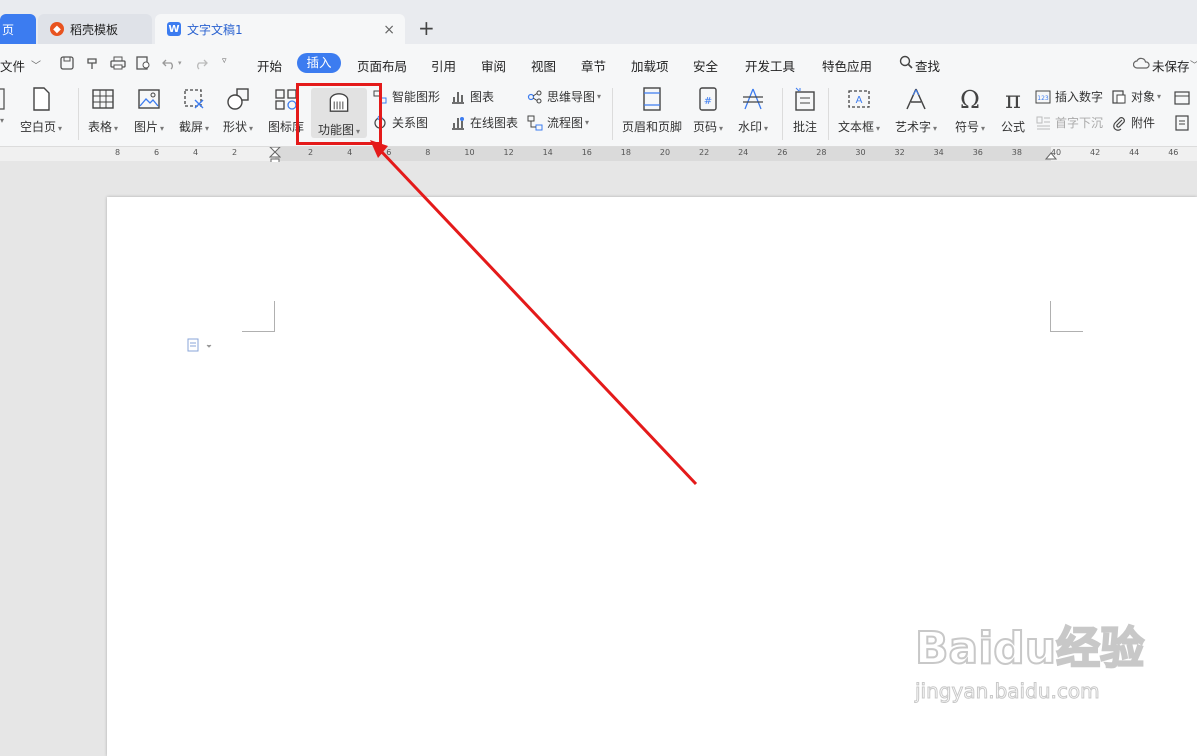  I want to click on flowchart-icon, so click(535, 122).